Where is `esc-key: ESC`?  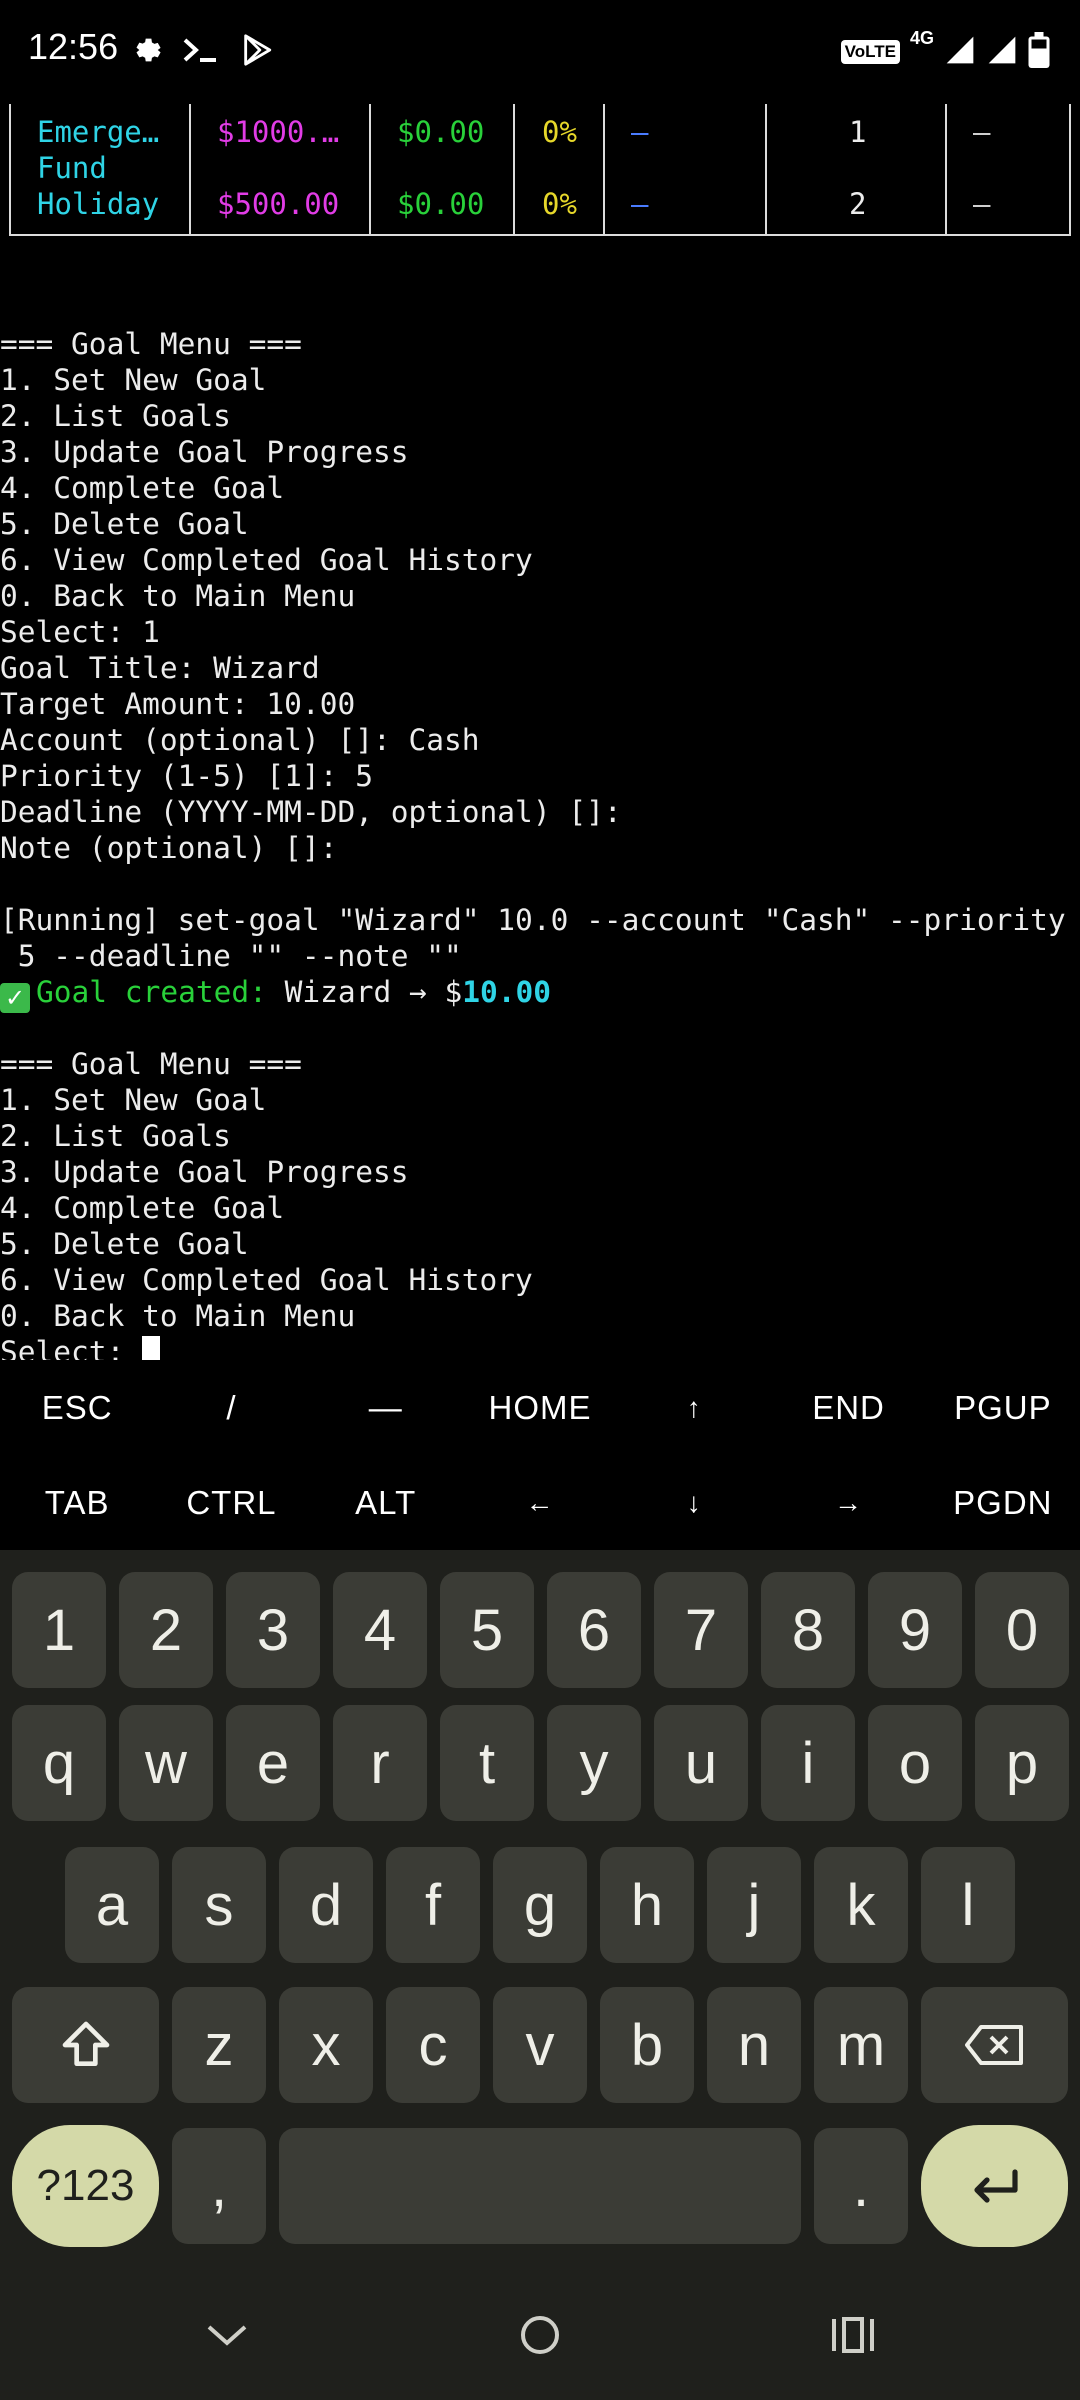
esc-key: ESC is located at coordinates (77, 1407).